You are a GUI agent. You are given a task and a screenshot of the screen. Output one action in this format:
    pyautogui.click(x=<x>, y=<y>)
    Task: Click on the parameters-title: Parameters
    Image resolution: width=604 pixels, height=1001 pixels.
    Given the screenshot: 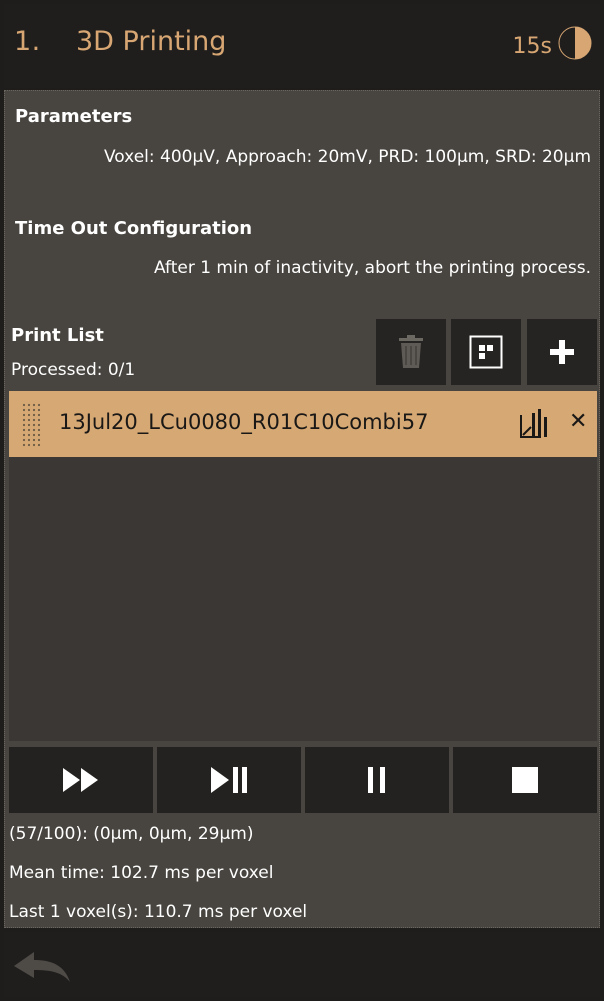 What is the action you would take?
    pyautogui.click(x=74, y=116)
    